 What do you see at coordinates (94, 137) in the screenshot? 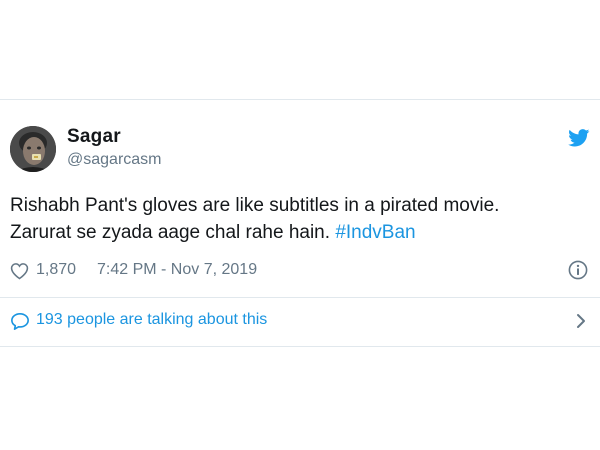
I see `author-name: Sagar` at bounding box center [94, 137].